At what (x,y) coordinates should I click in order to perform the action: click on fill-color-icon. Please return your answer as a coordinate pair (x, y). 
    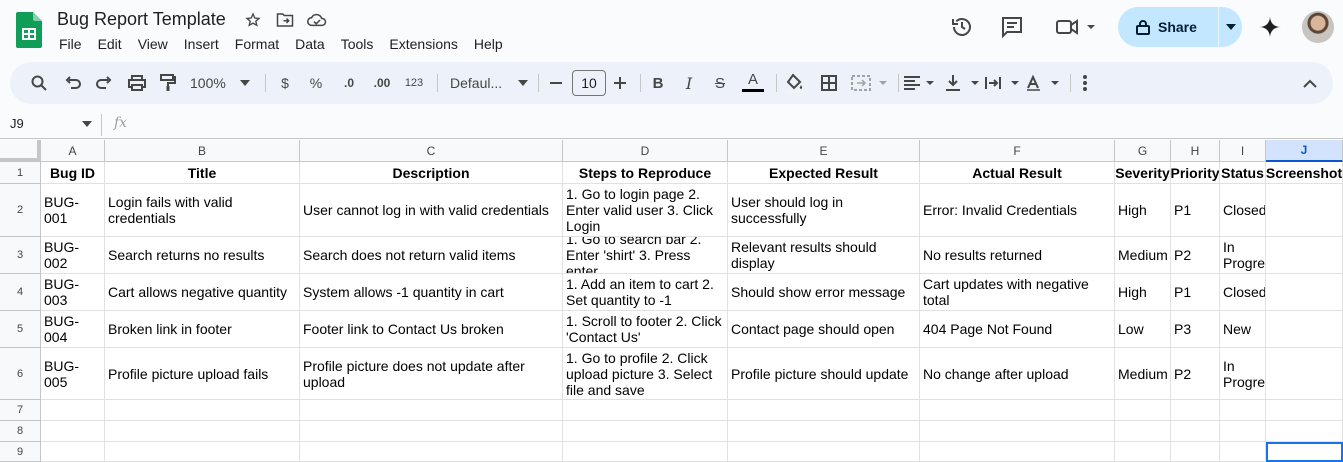
    Looking at the image, I should click on (795, 83).